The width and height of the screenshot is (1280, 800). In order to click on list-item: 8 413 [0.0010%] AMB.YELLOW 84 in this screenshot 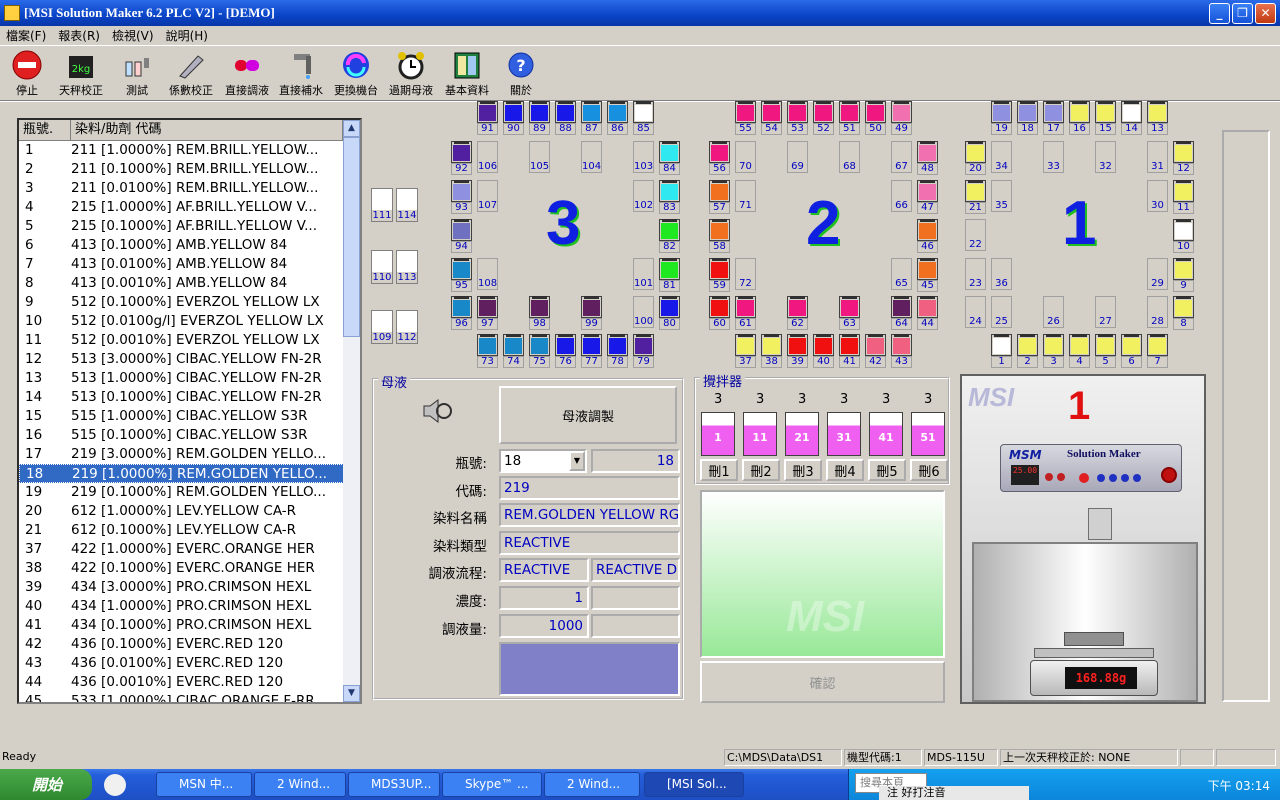, I will do `click(189, 283)`.